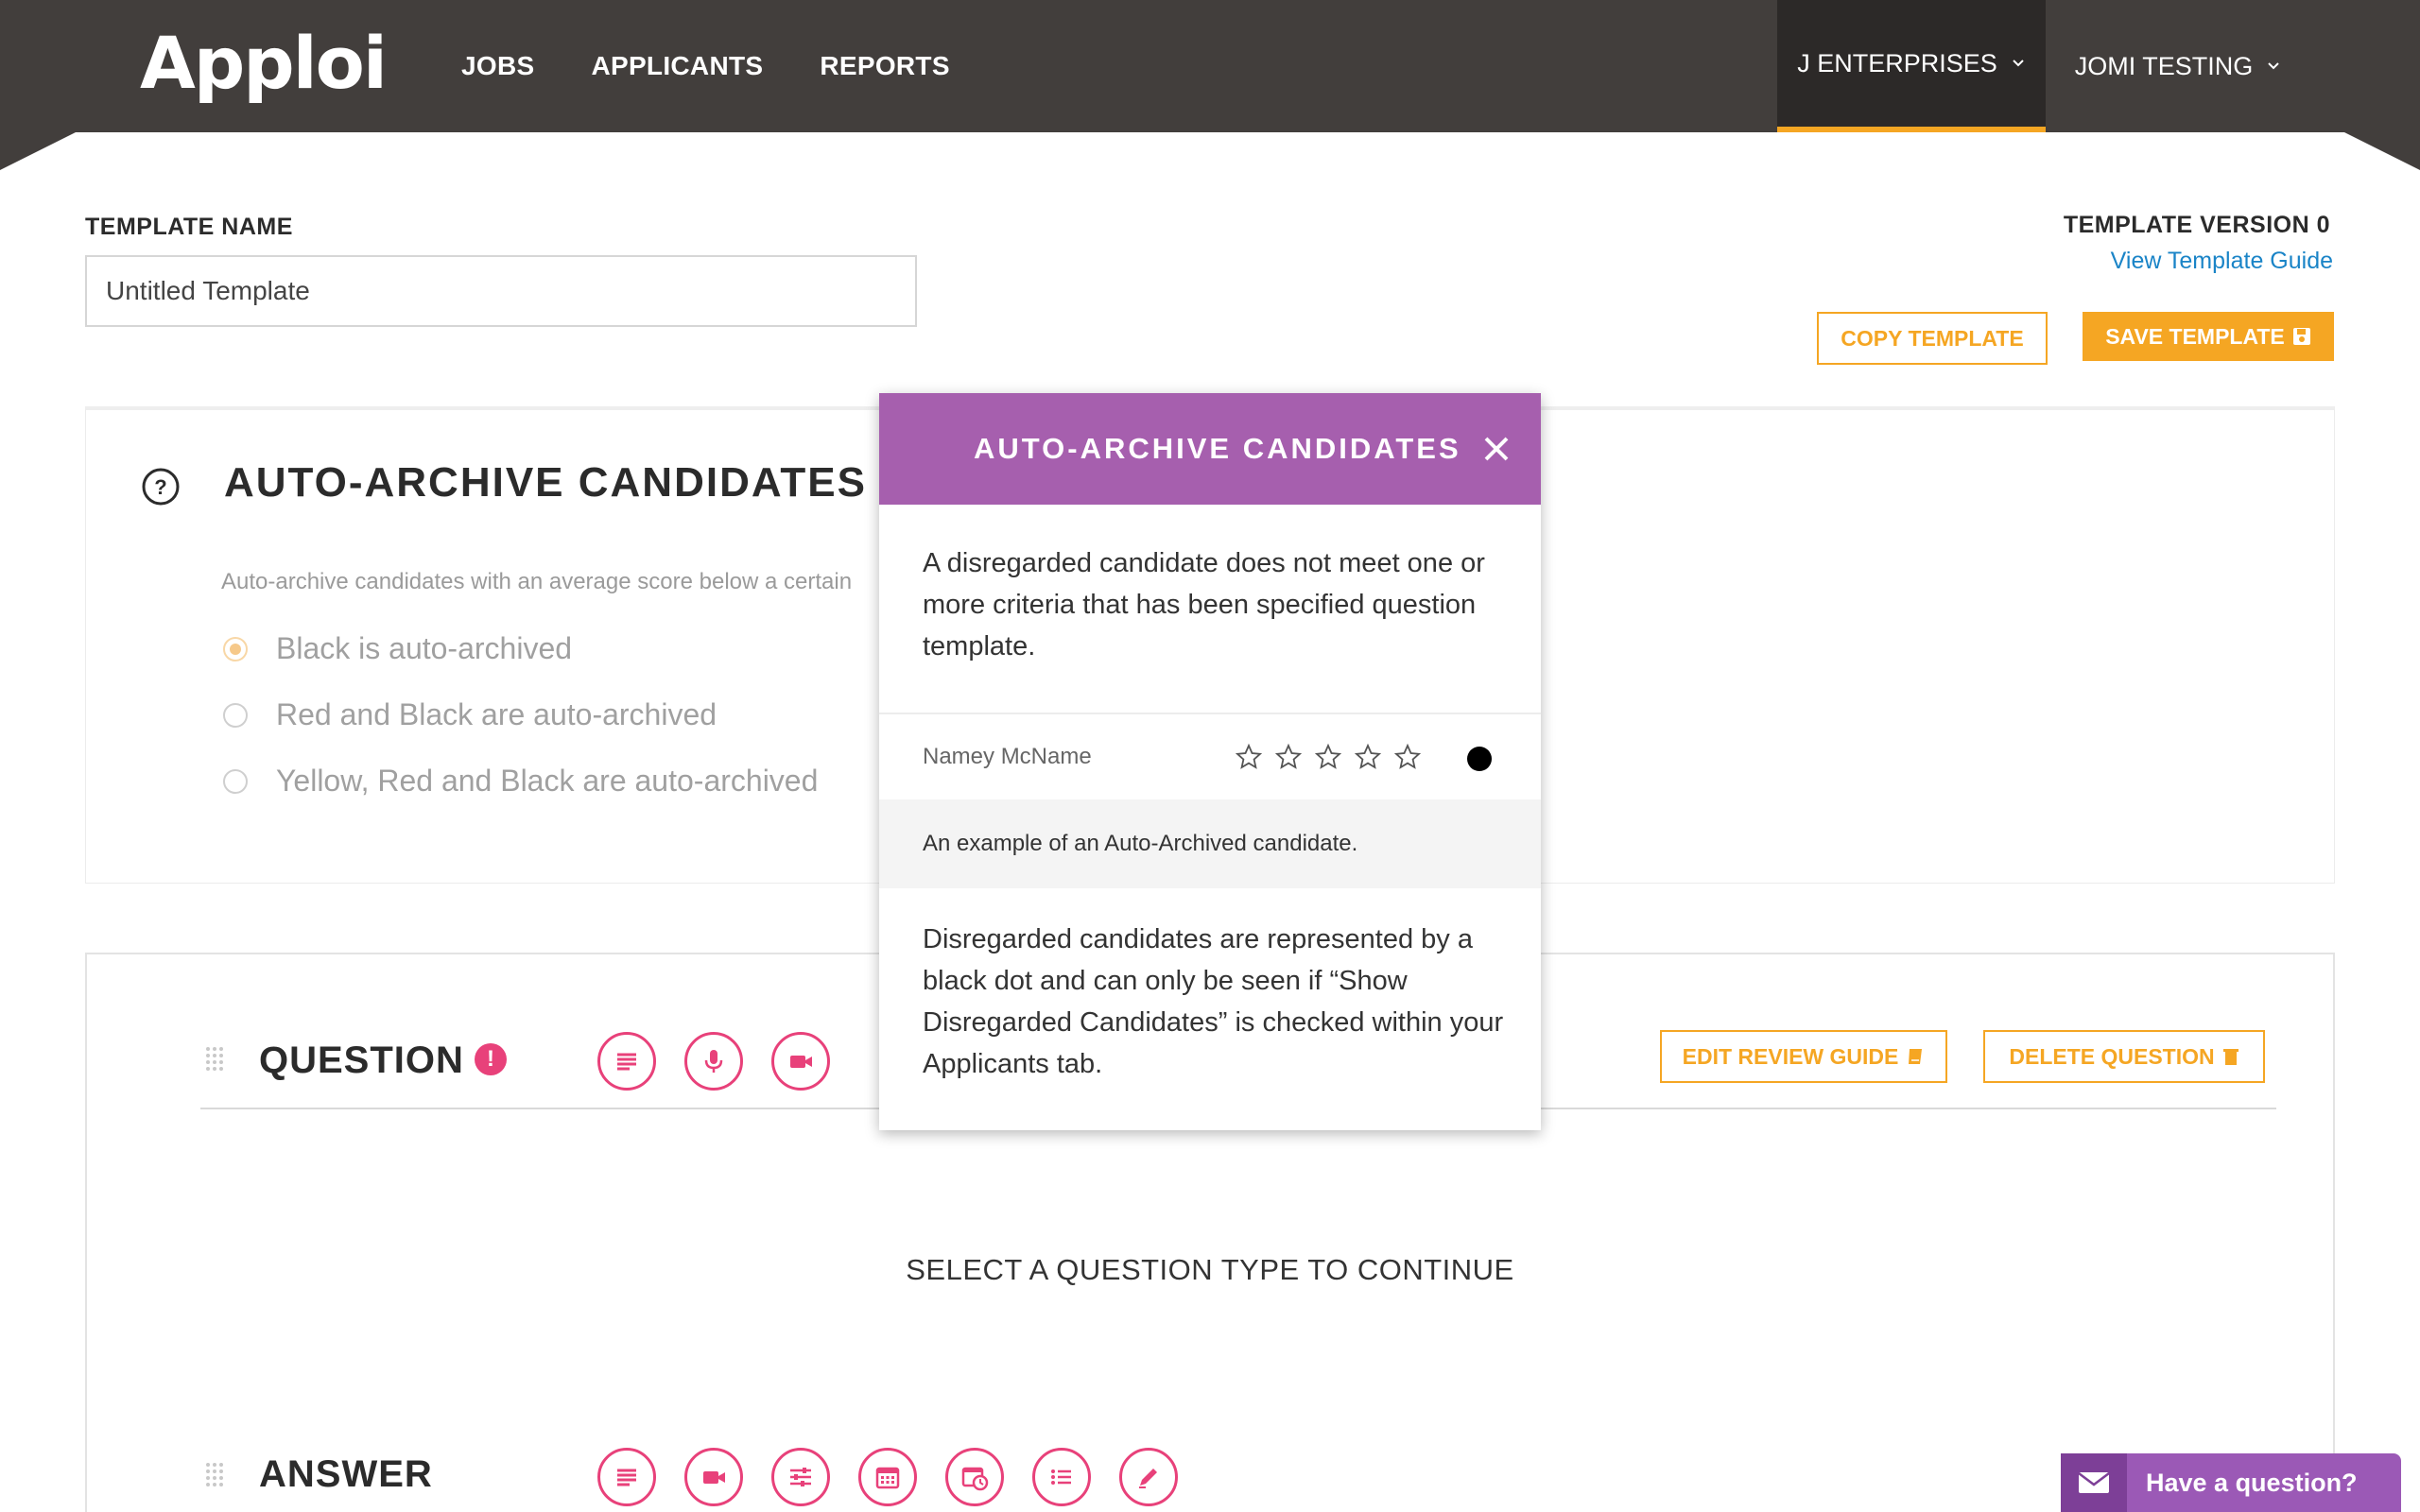  Describe the element at coordinates (1480, 759) in the screenshot. I see `disregarded-black-dot` at that location.